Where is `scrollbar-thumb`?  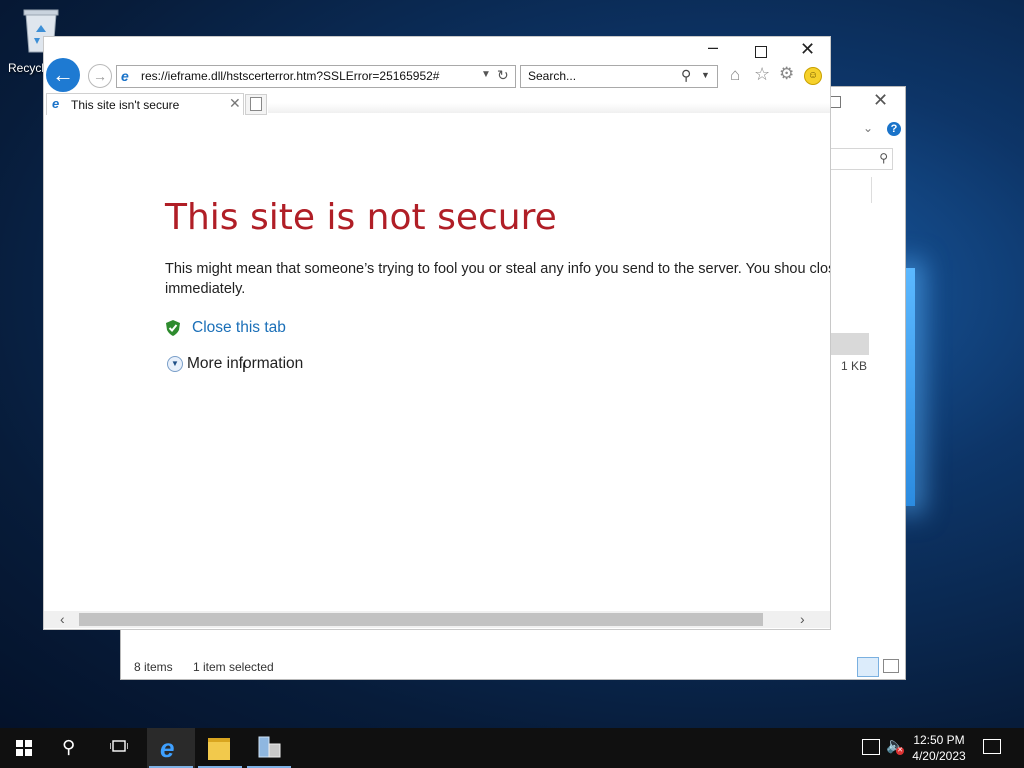
scrollbar-thumb is located at coordinates (421, 619).